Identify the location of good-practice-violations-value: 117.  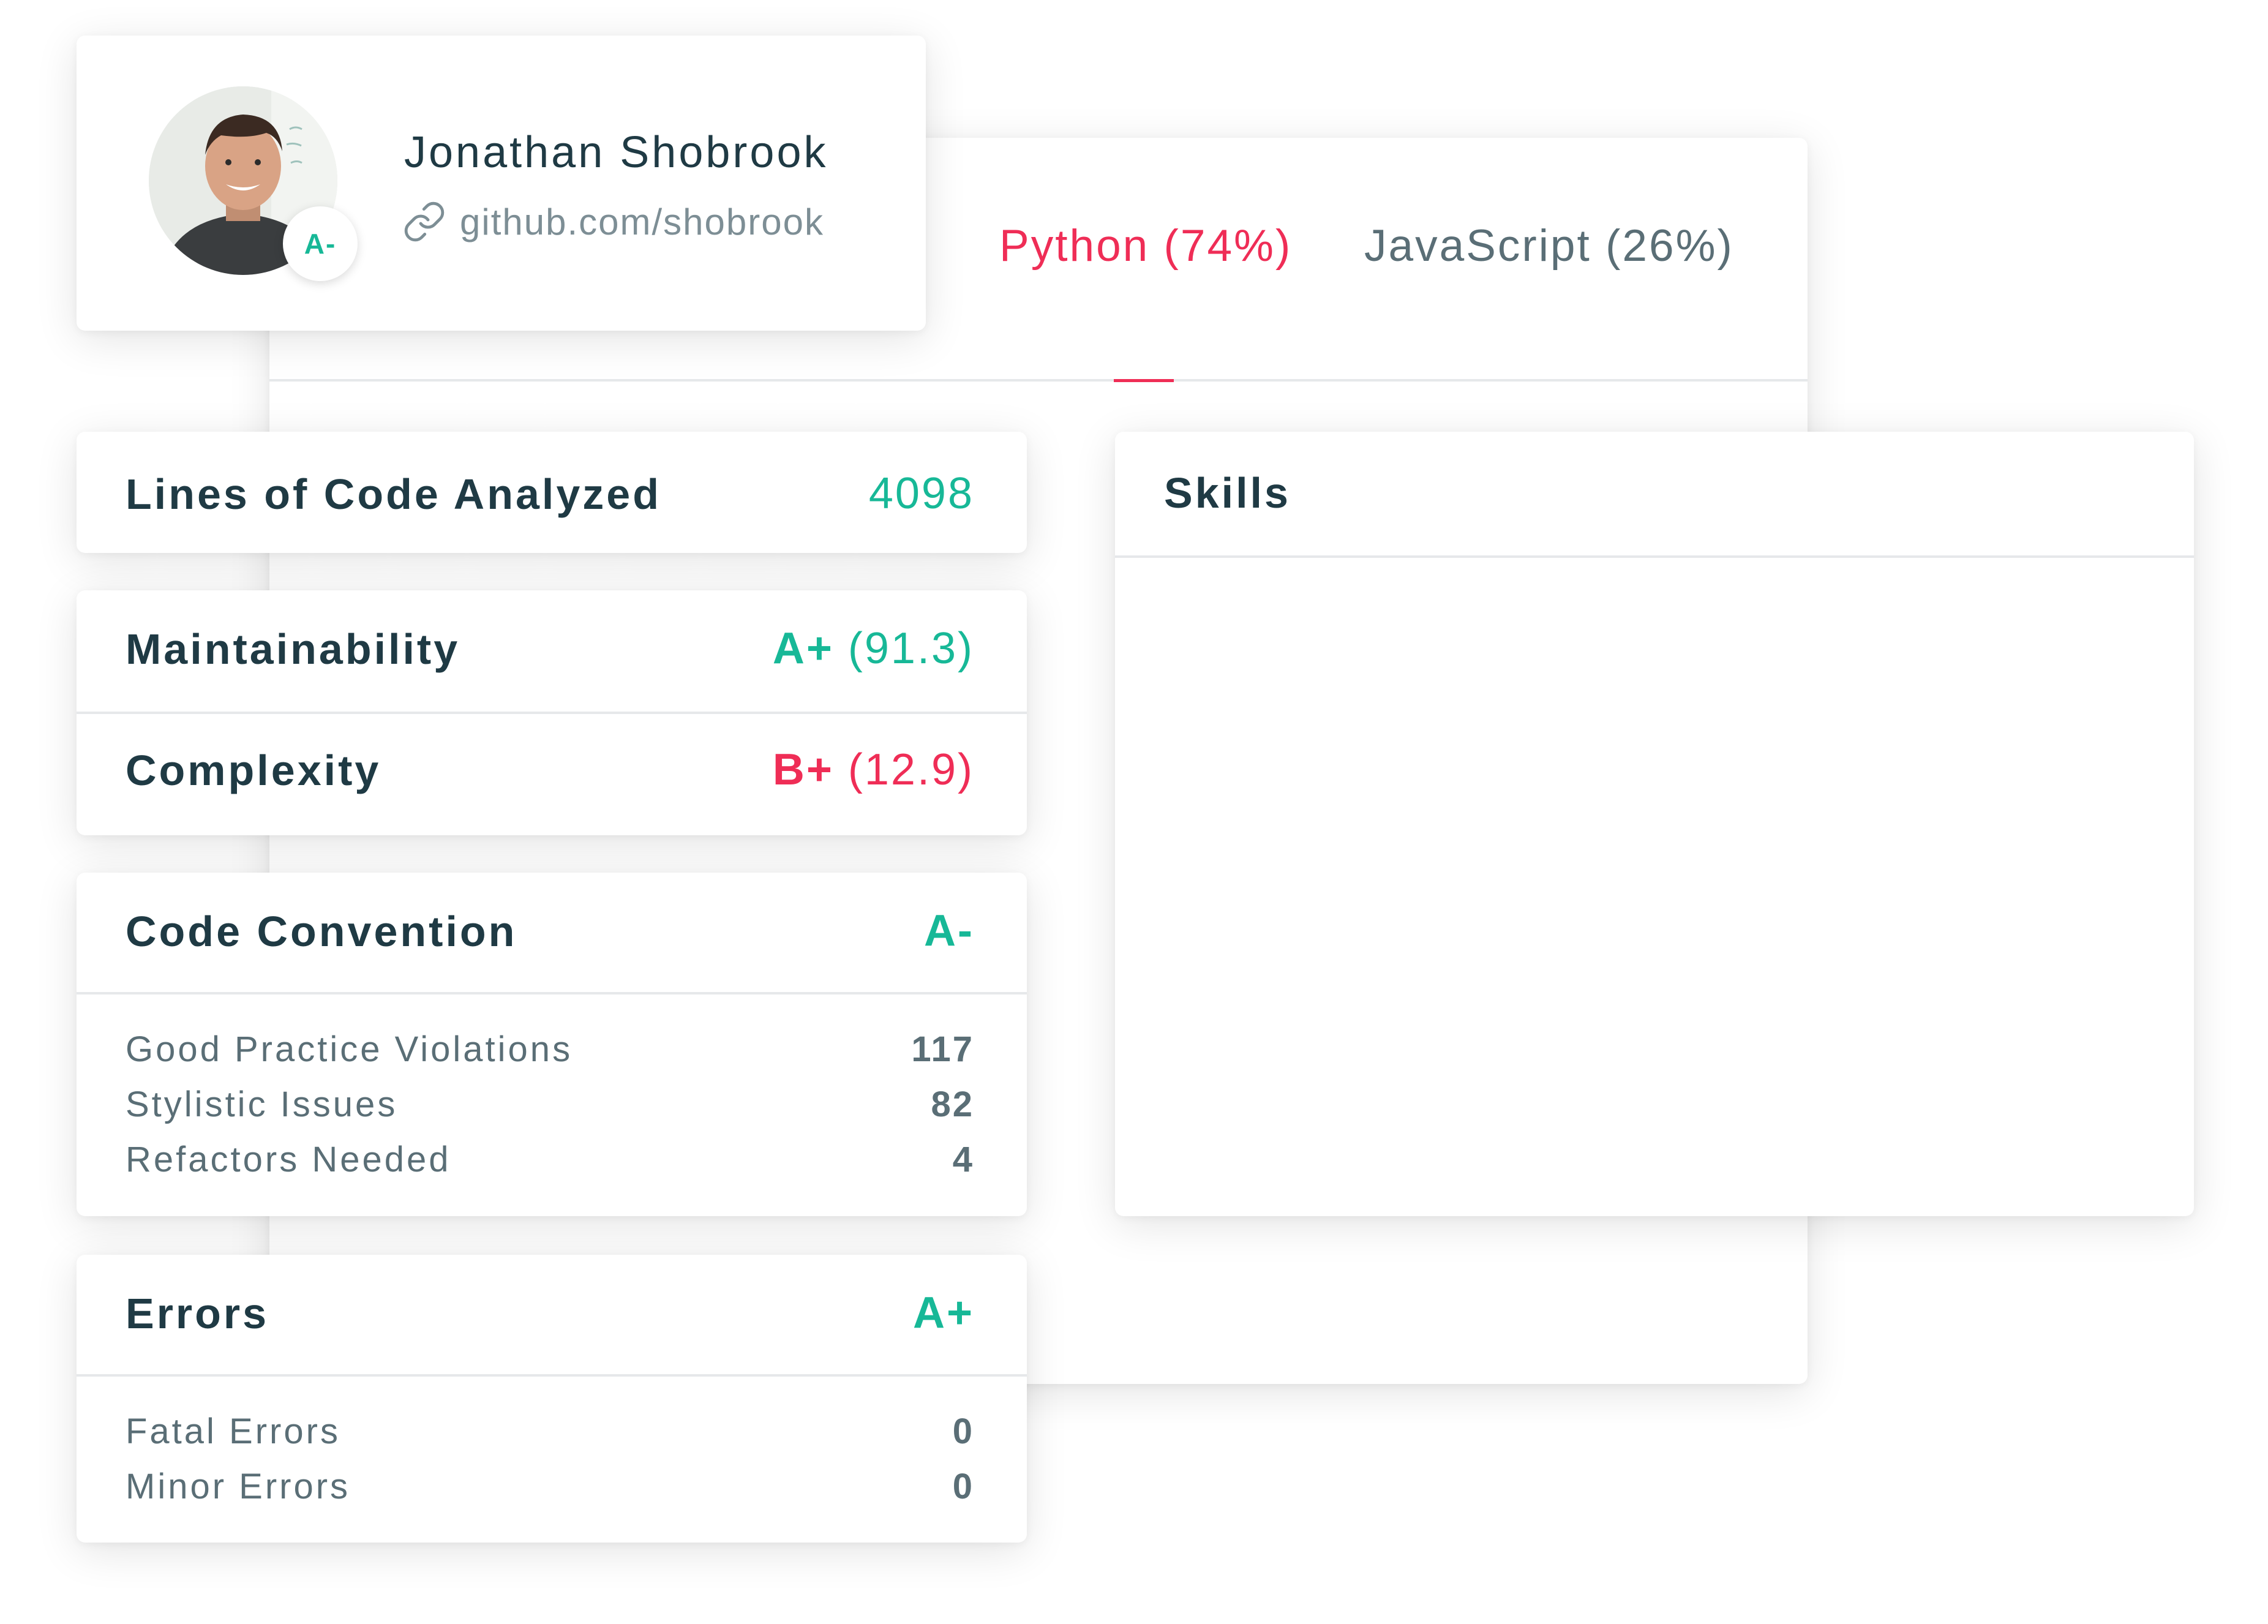
(942, 1049).